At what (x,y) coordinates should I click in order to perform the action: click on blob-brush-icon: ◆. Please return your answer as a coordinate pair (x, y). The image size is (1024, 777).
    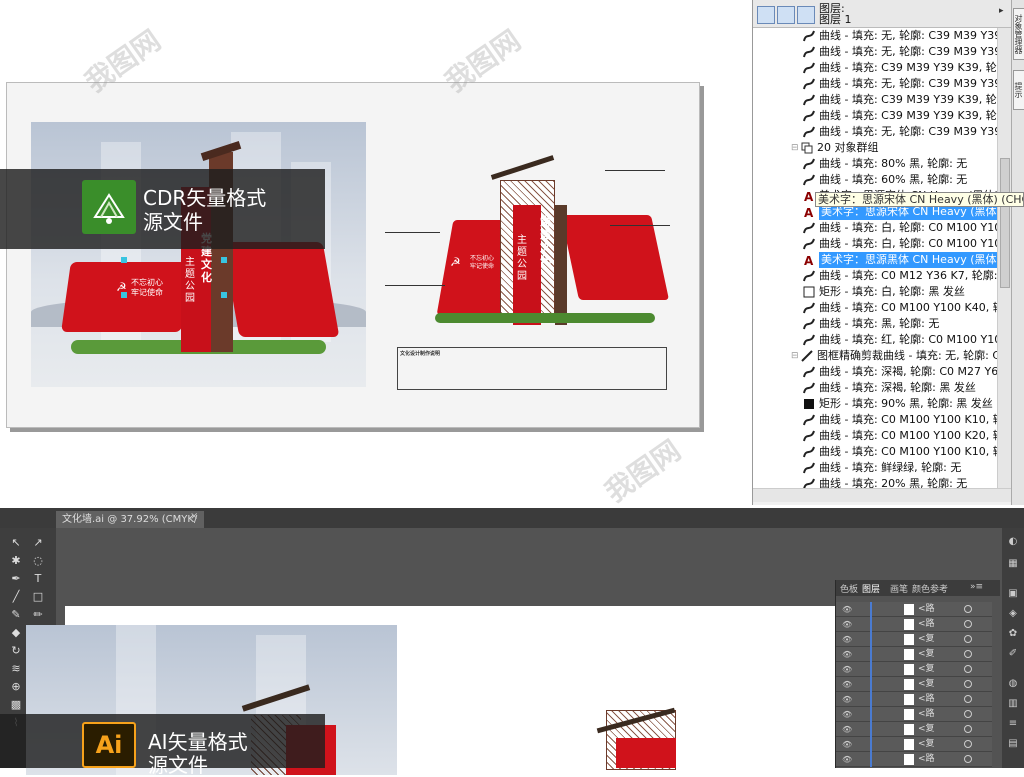
    Looking at the image, I should click on (16, 633).